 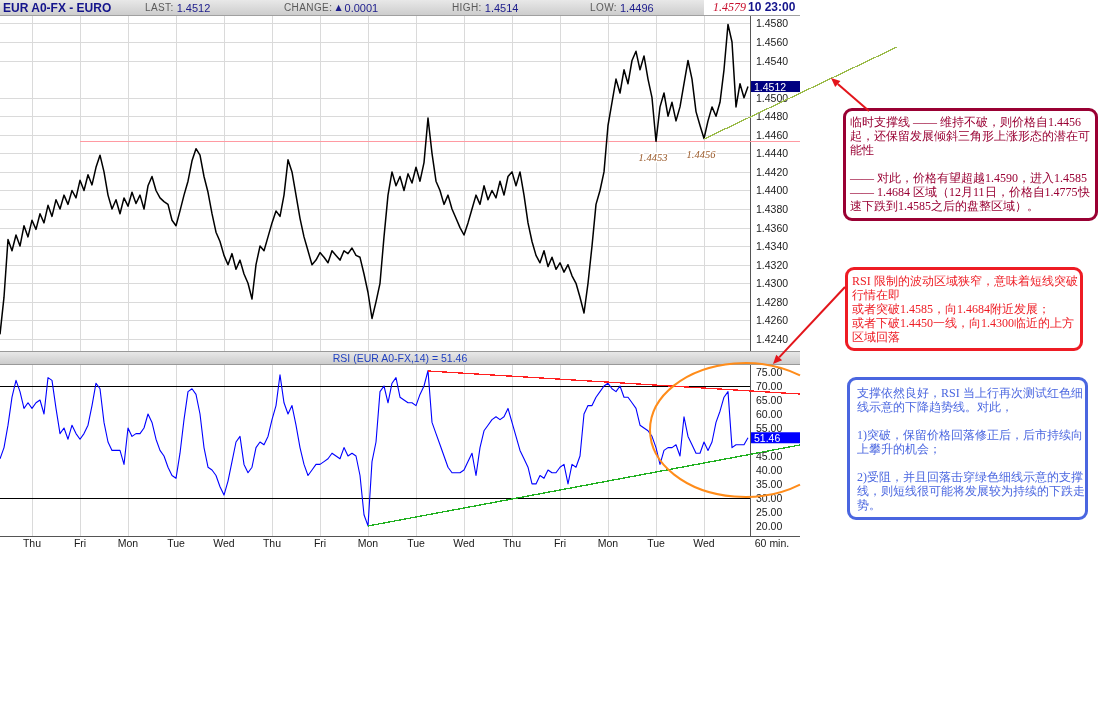 What do you see at coordinates (772, 543) in the screenshot?
I see `axis-unit-label: 60 min.` at bounding box center [772, 543].